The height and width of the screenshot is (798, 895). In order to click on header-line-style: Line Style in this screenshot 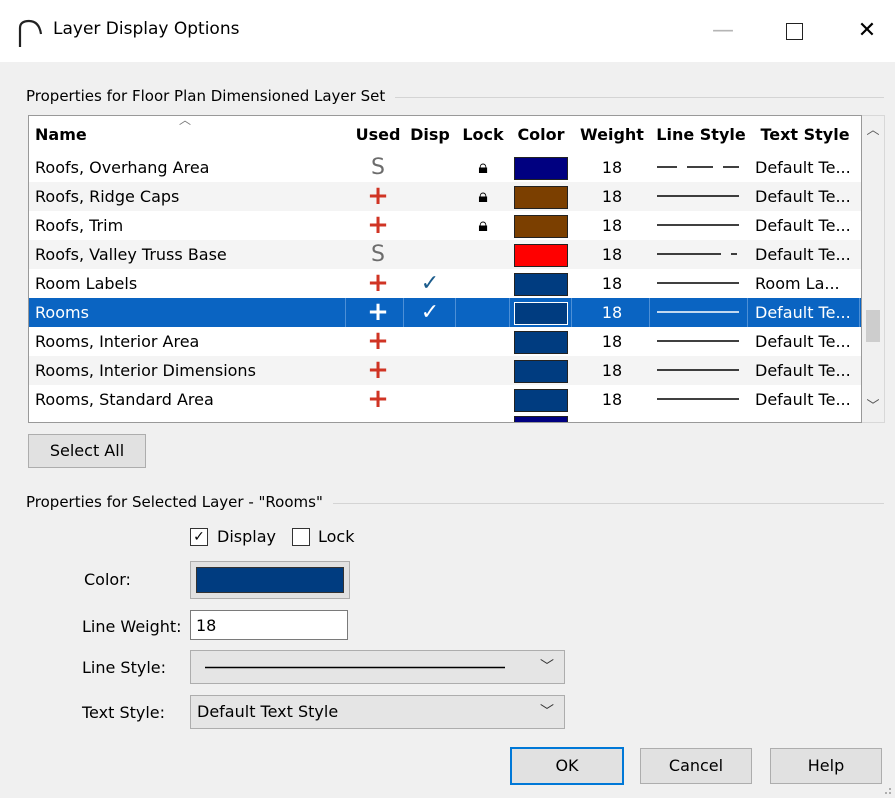, I will do `click(701, 134)`.